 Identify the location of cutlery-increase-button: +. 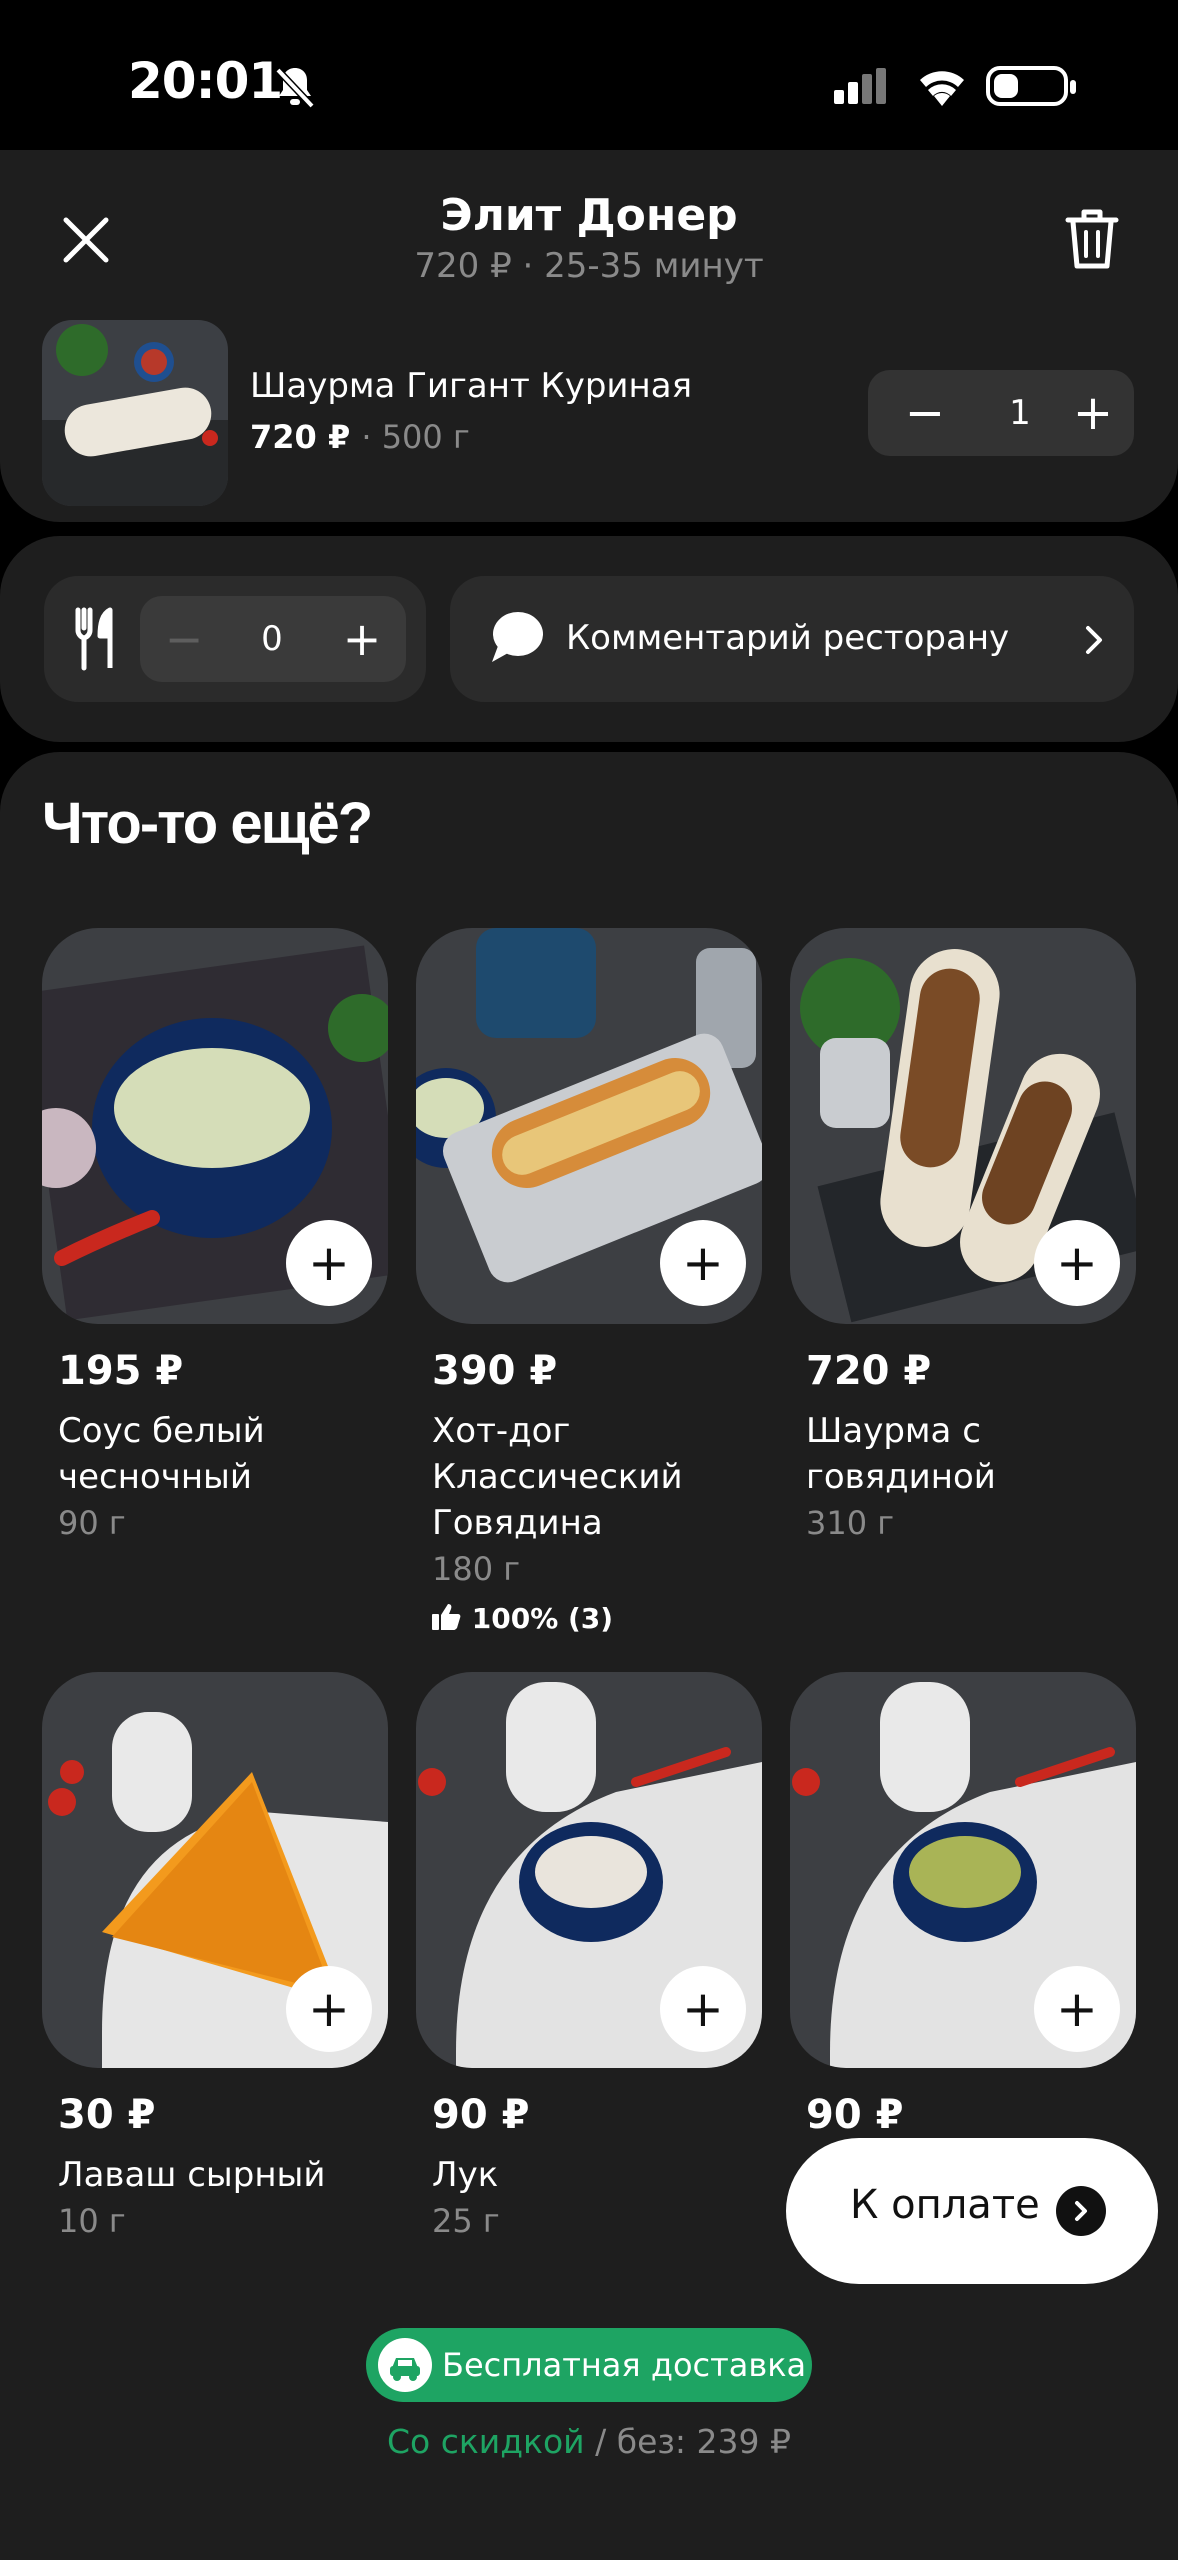
(362, 639).